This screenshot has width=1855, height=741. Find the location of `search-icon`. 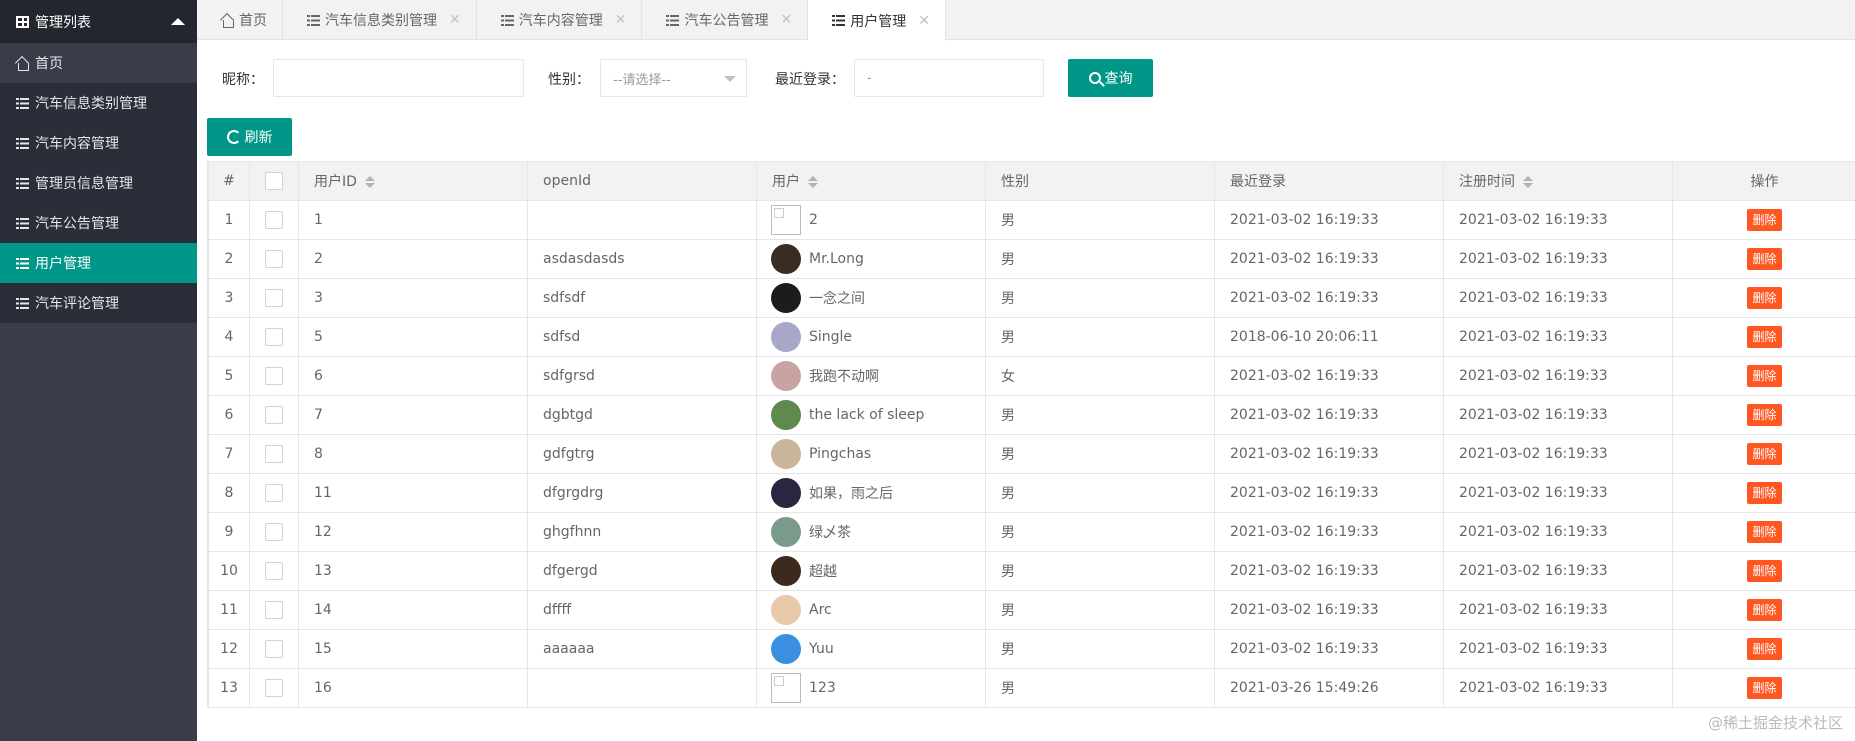

search-icon is located at coordinates (1094, 78).